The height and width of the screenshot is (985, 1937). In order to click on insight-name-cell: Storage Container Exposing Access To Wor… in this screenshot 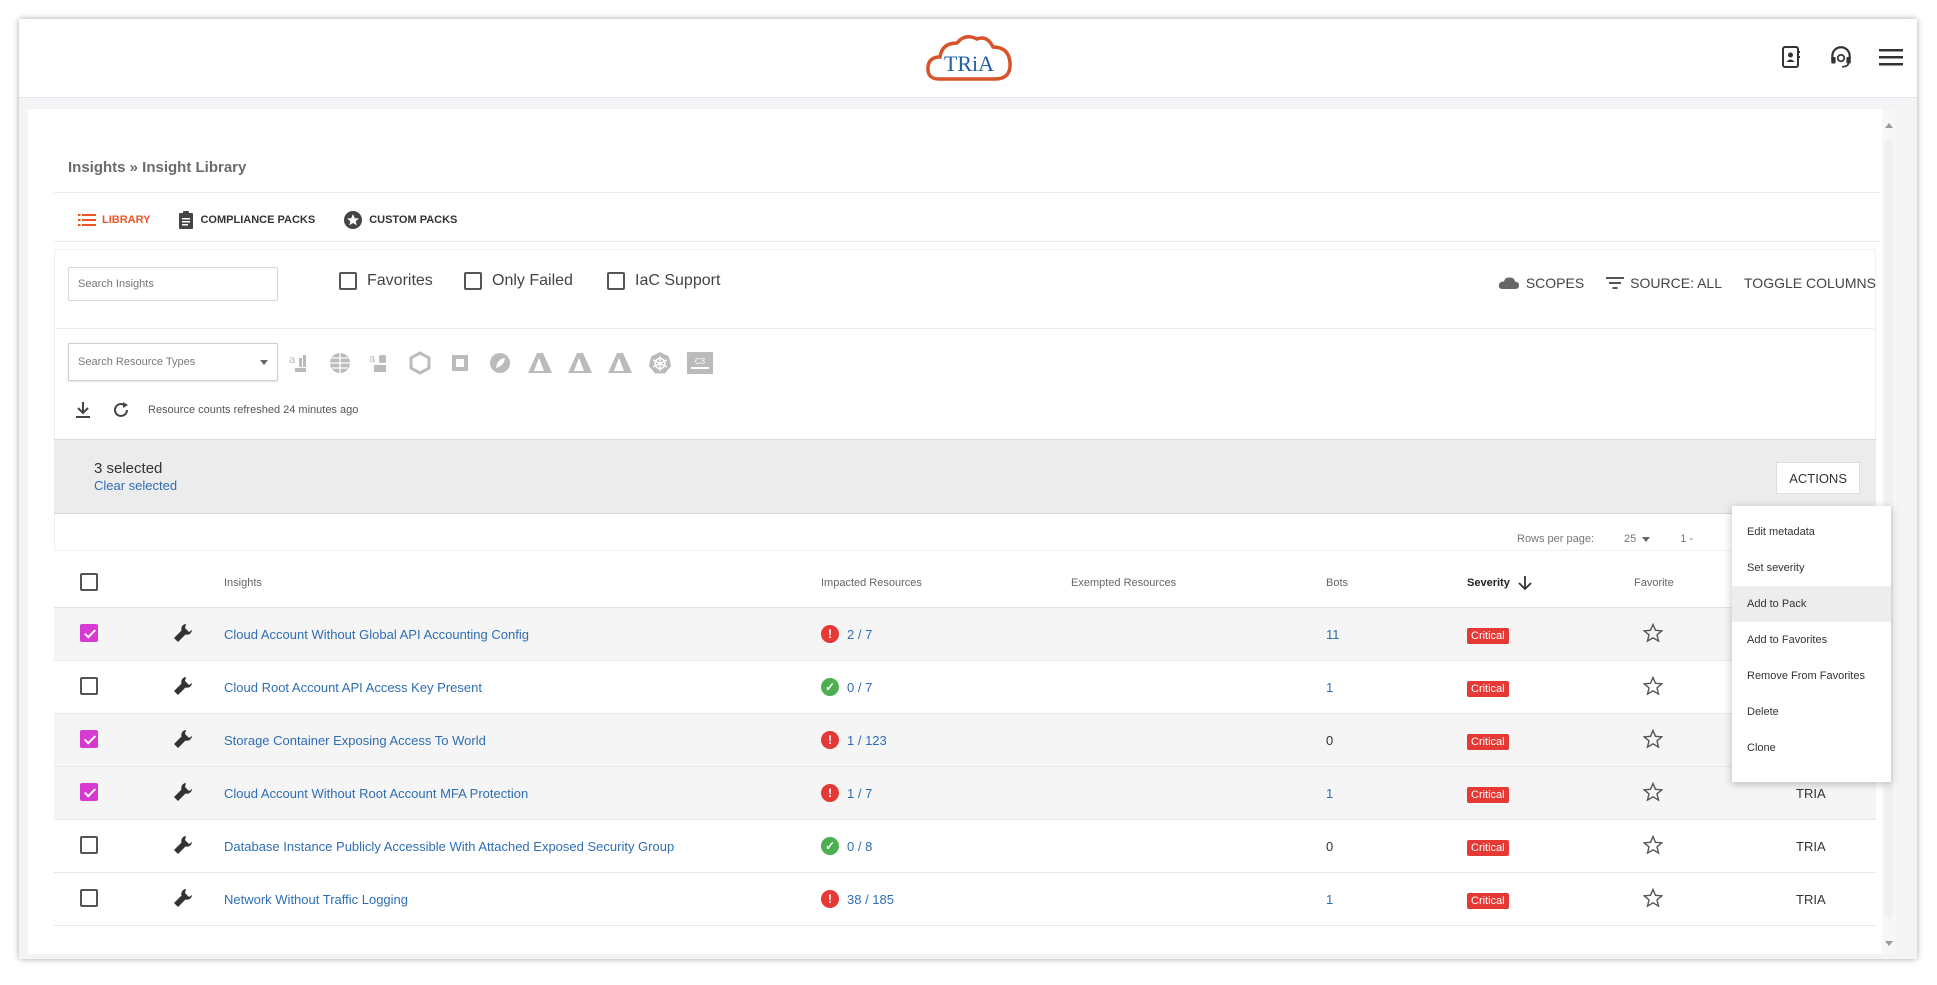, I will do `click(521, 740)`.